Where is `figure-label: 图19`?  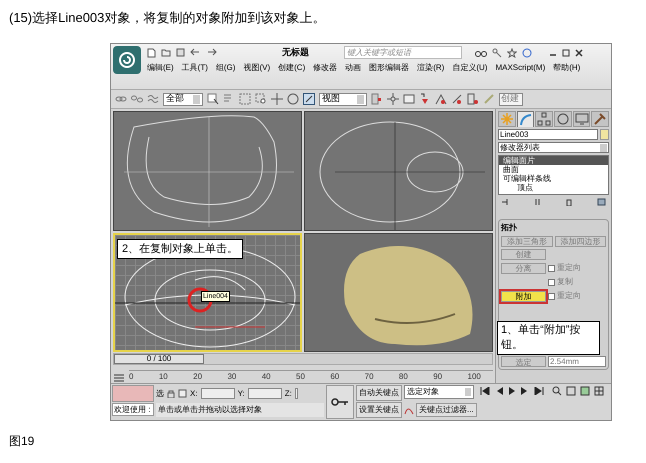
figure-label: 图19 is located at coordinates (21, 441).